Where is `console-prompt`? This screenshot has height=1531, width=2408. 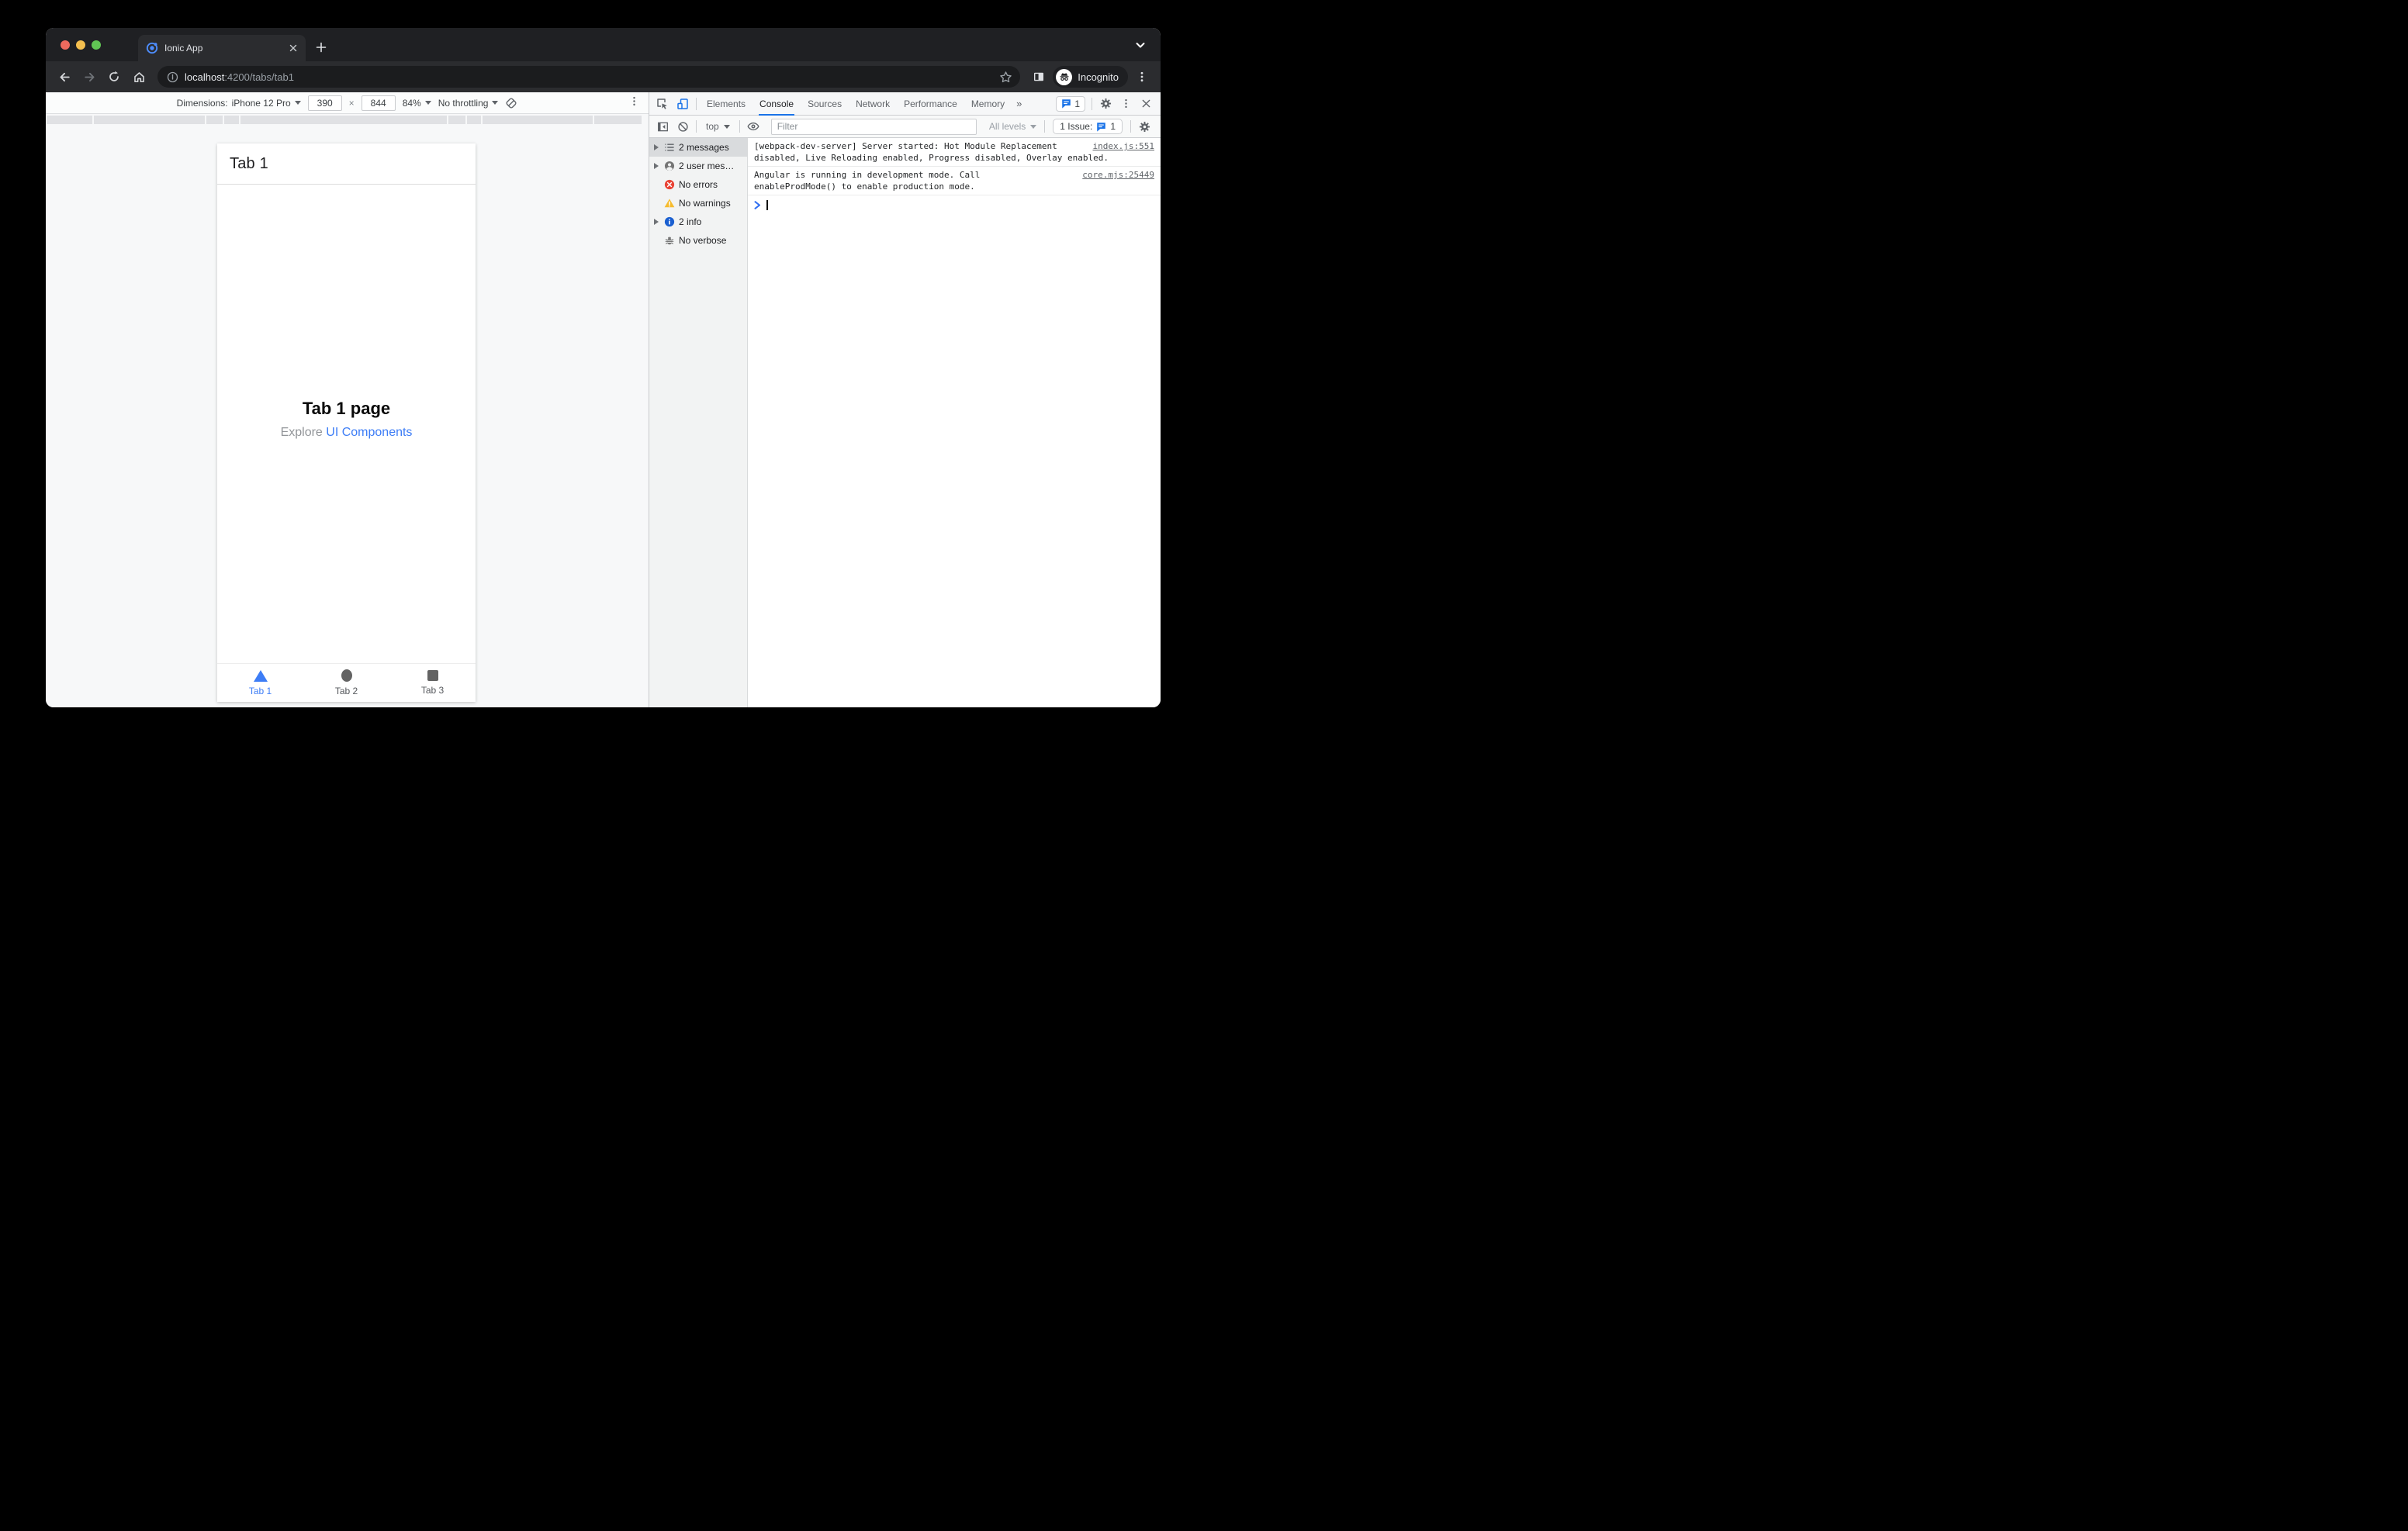 console-prompt is located at coordinates (954, 205).